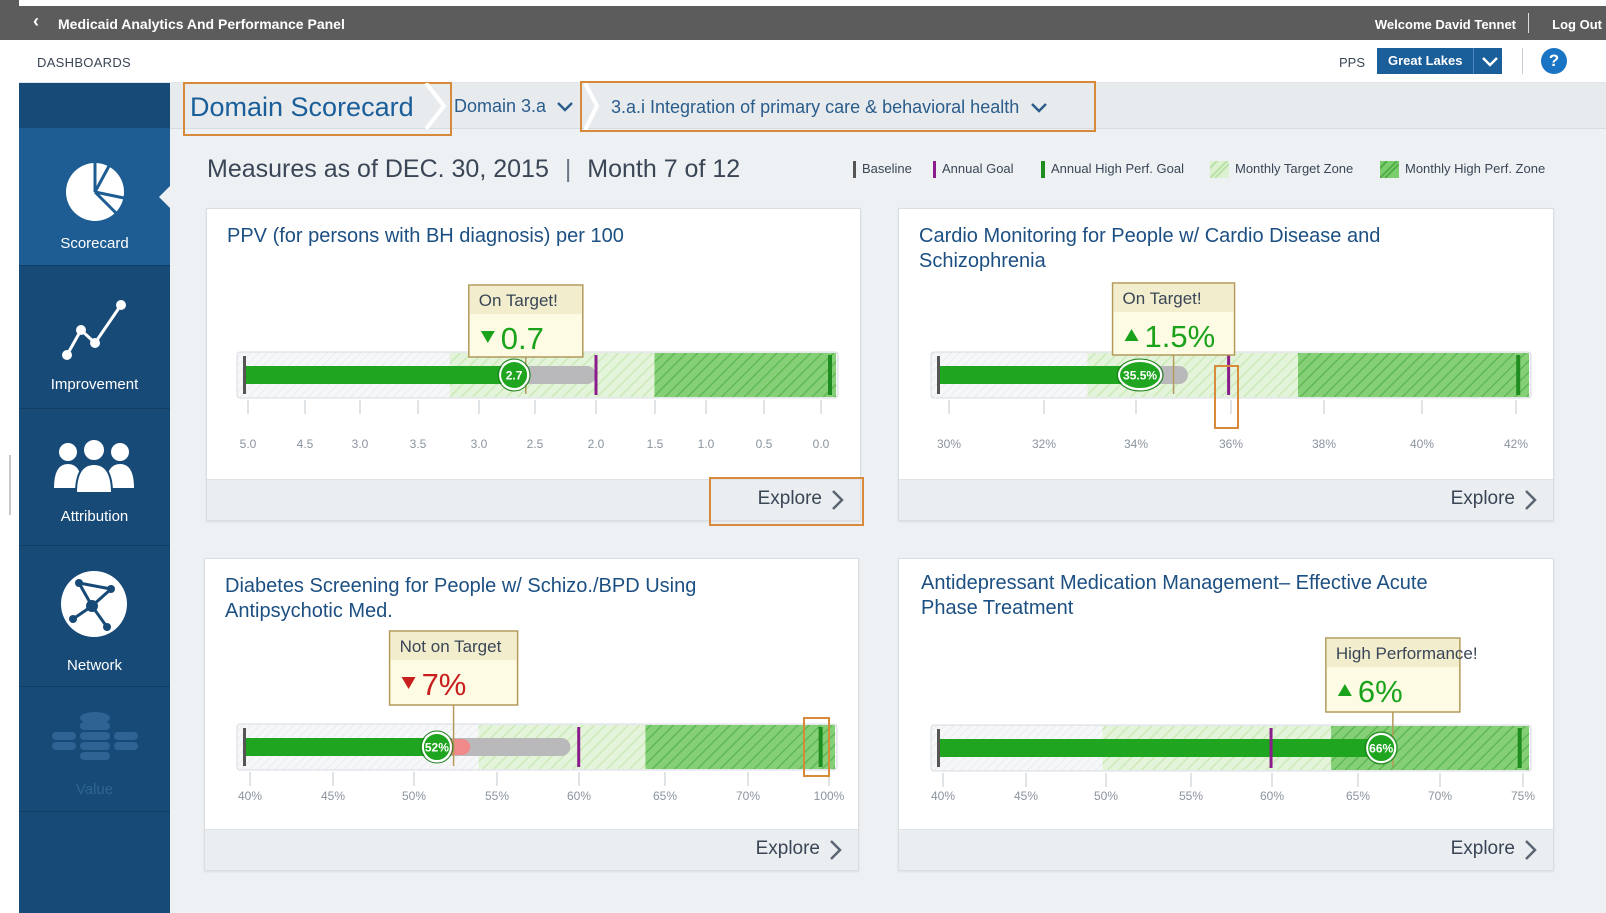 The height and width of the screenshot is (913, 1606). I want to click on axis-tick-label: 2.0, so click(596, 444).